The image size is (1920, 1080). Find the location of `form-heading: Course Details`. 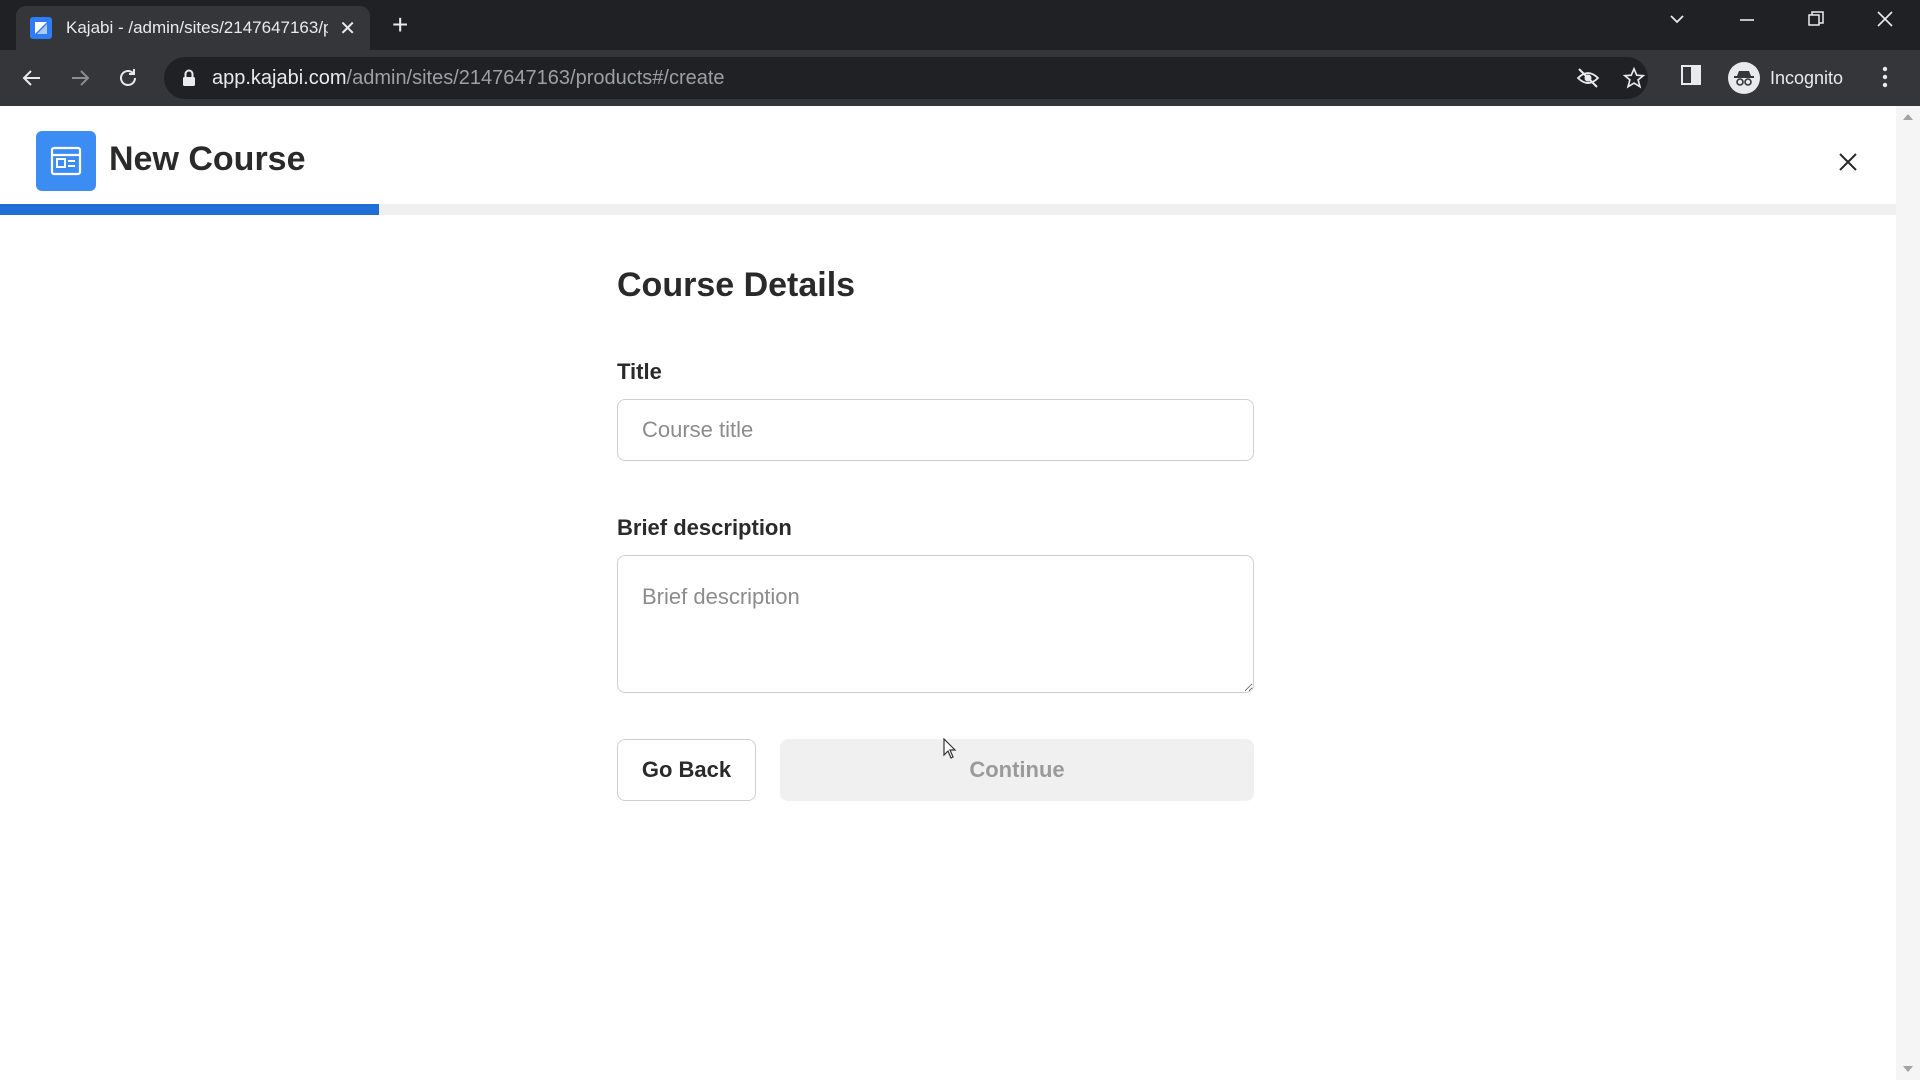

form-heading: Course Details is located at coordinates (736, 285).